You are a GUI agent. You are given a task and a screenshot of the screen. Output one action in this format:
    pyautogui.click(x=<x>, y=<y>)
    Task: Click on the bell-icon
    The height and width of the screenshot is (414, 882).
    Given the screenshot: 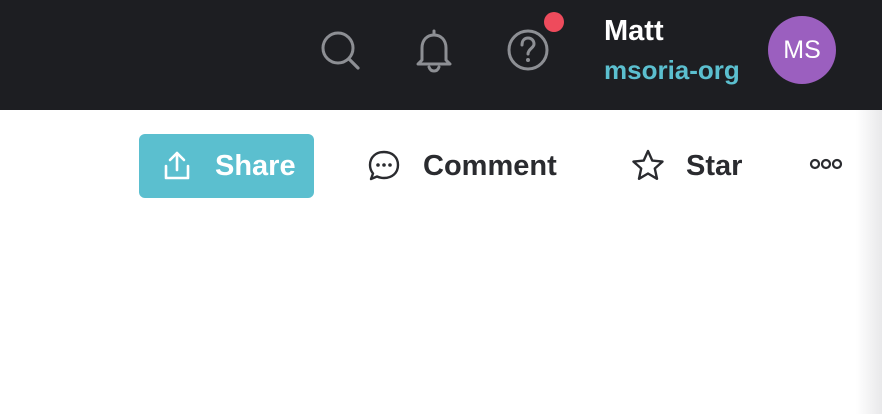 What is the action you would take?
    pyautogui.click(x=434, y=50)
    